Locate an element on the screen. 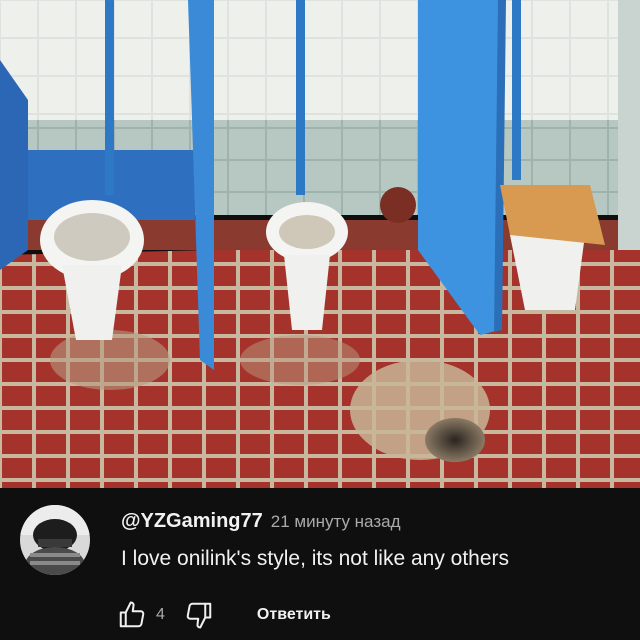 Image resolution: width=640 pixels, height=640 pixels. like-button is located at coordinates (132, 615).